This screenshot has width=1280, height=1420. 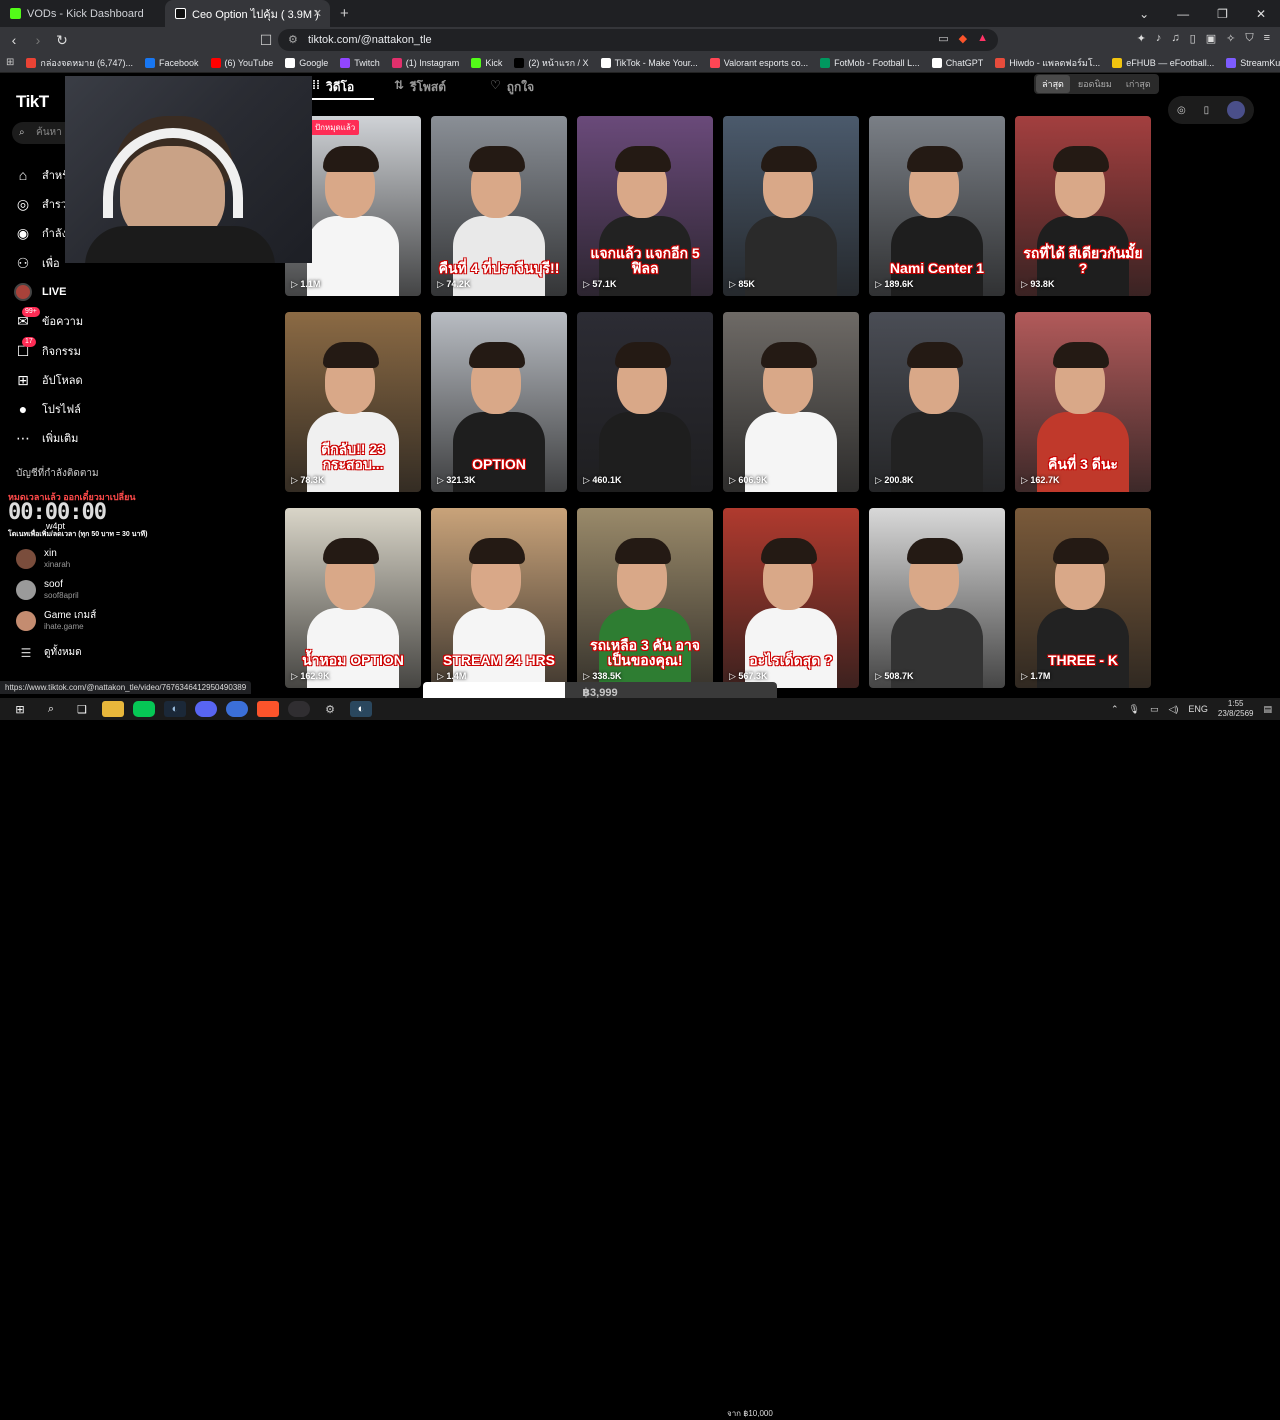 What do you see at coordinates (171, 62) in the screenshot?
I see `bookmark-item: Facebook` at bounding box center [171, 62].